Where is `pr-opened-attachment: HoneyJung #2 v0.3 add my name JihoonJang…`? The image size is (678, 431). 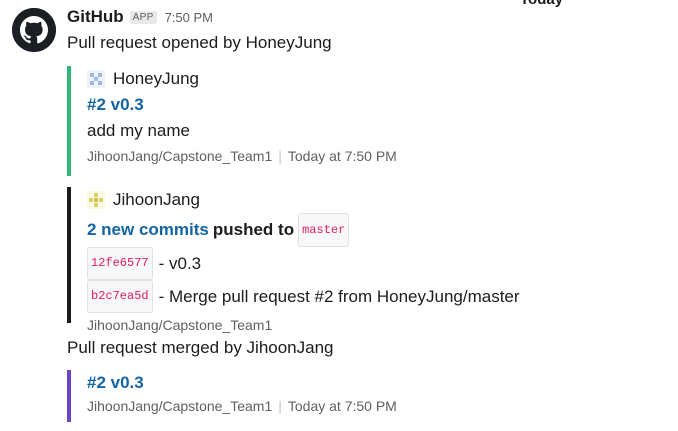 pr-opened-attachment: HoneyJung #2 v0.3 add my name JihoonJang… is located at coordinates (232, 121).